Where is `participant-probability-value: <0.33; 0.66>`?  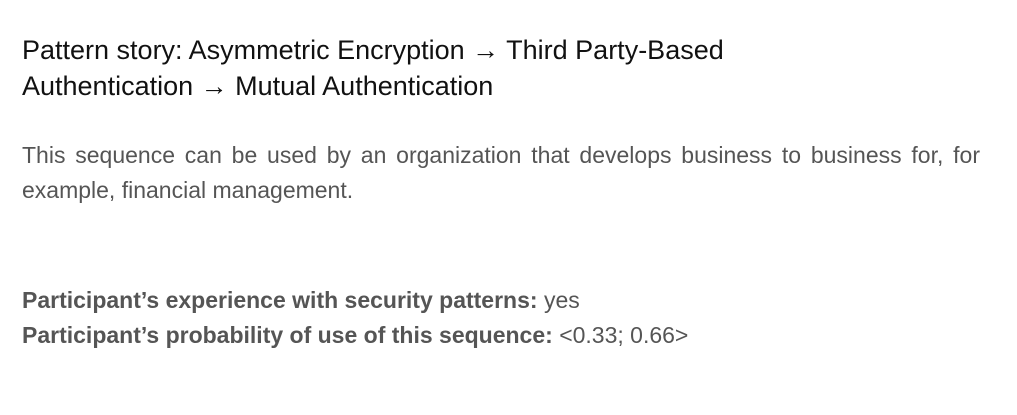
participant-probability-value: <0.33; 0.66> is located at coordinates (624, 335).